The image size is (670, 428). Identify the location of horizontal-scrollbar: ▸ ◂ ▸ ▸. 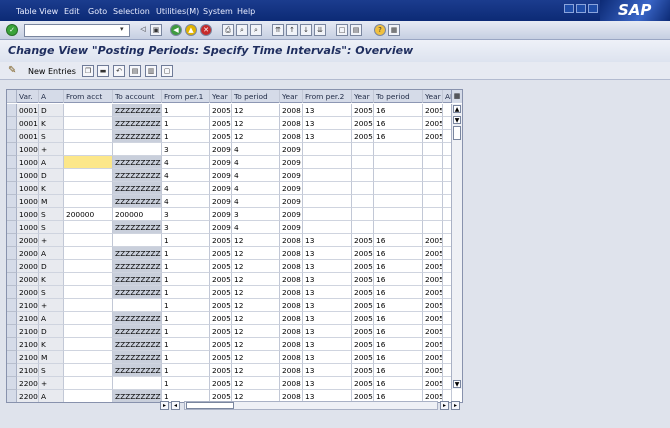
(311, 406).